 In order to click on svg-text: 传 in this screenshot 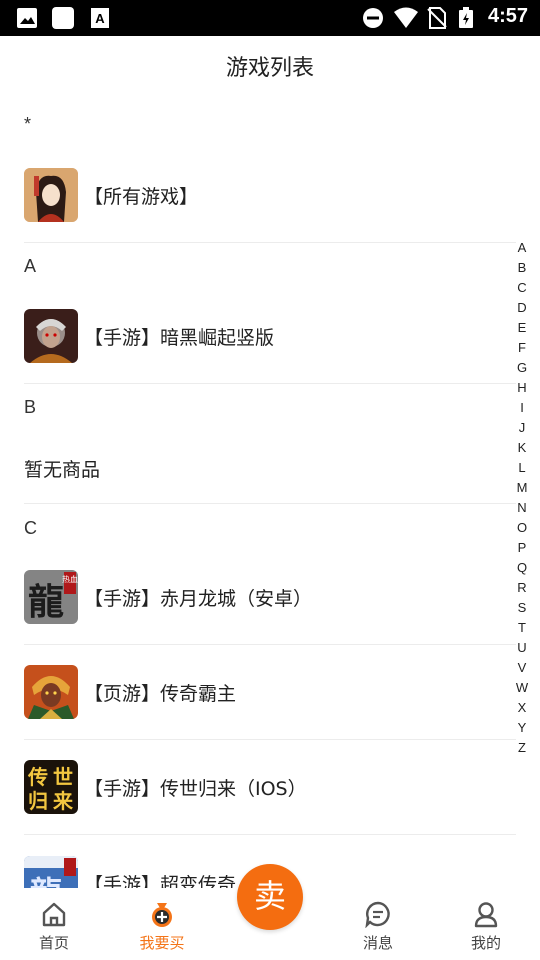, I will do `click(37, 777)`.